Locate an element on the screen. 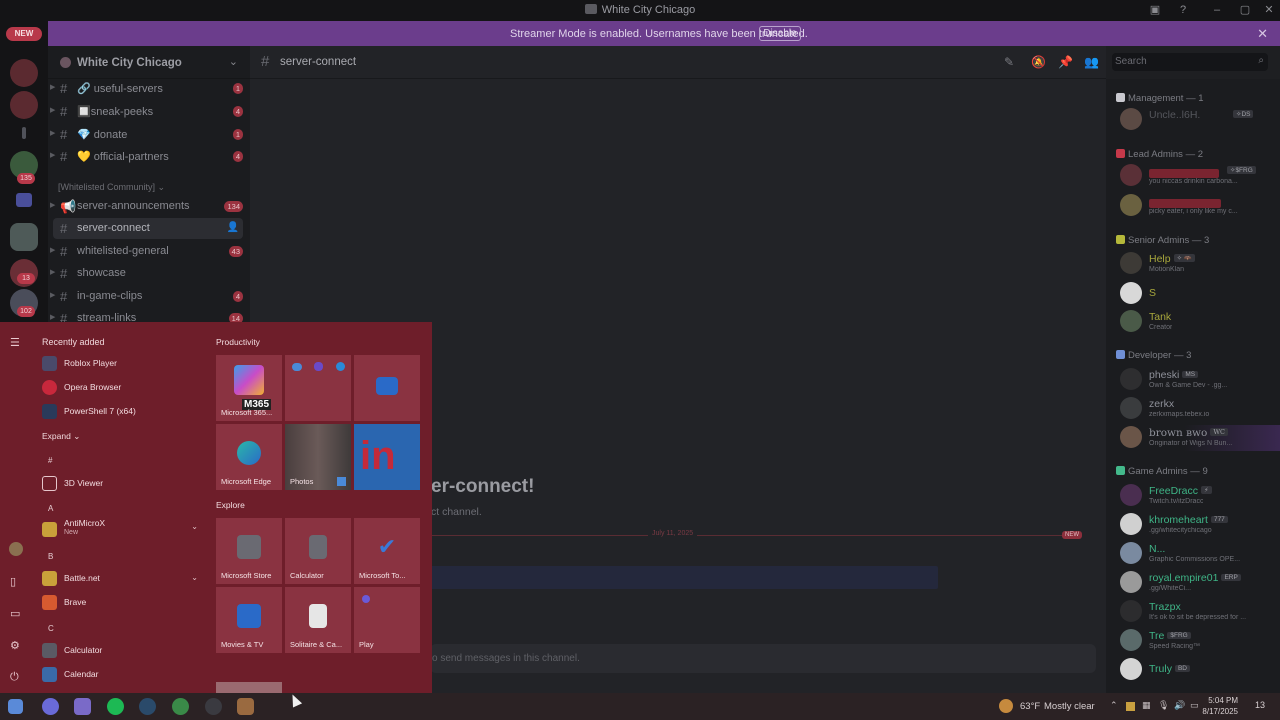  threads-icon: ✎ is located at coordinates (1009, 62).